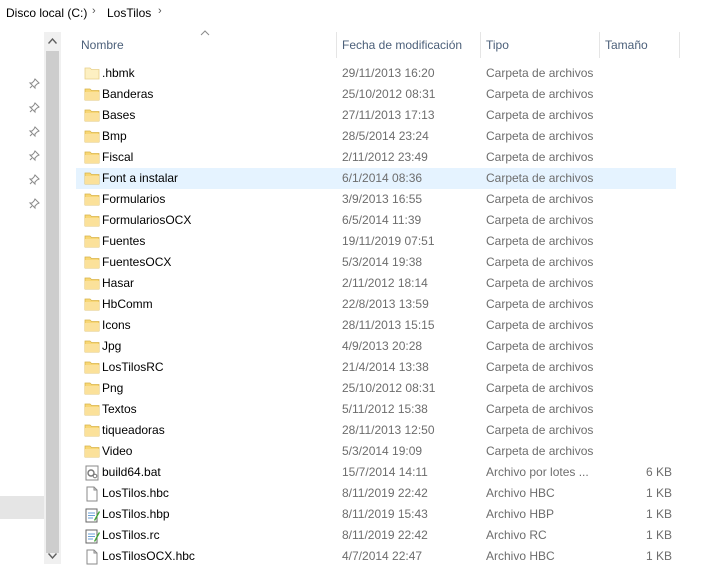 This screenshot has width=705, height=576. What do you see at coordinates (388, 430) in the screenshot?
I see `file-date: 28/11/2013 12:50` at bounding box center [388, 430].